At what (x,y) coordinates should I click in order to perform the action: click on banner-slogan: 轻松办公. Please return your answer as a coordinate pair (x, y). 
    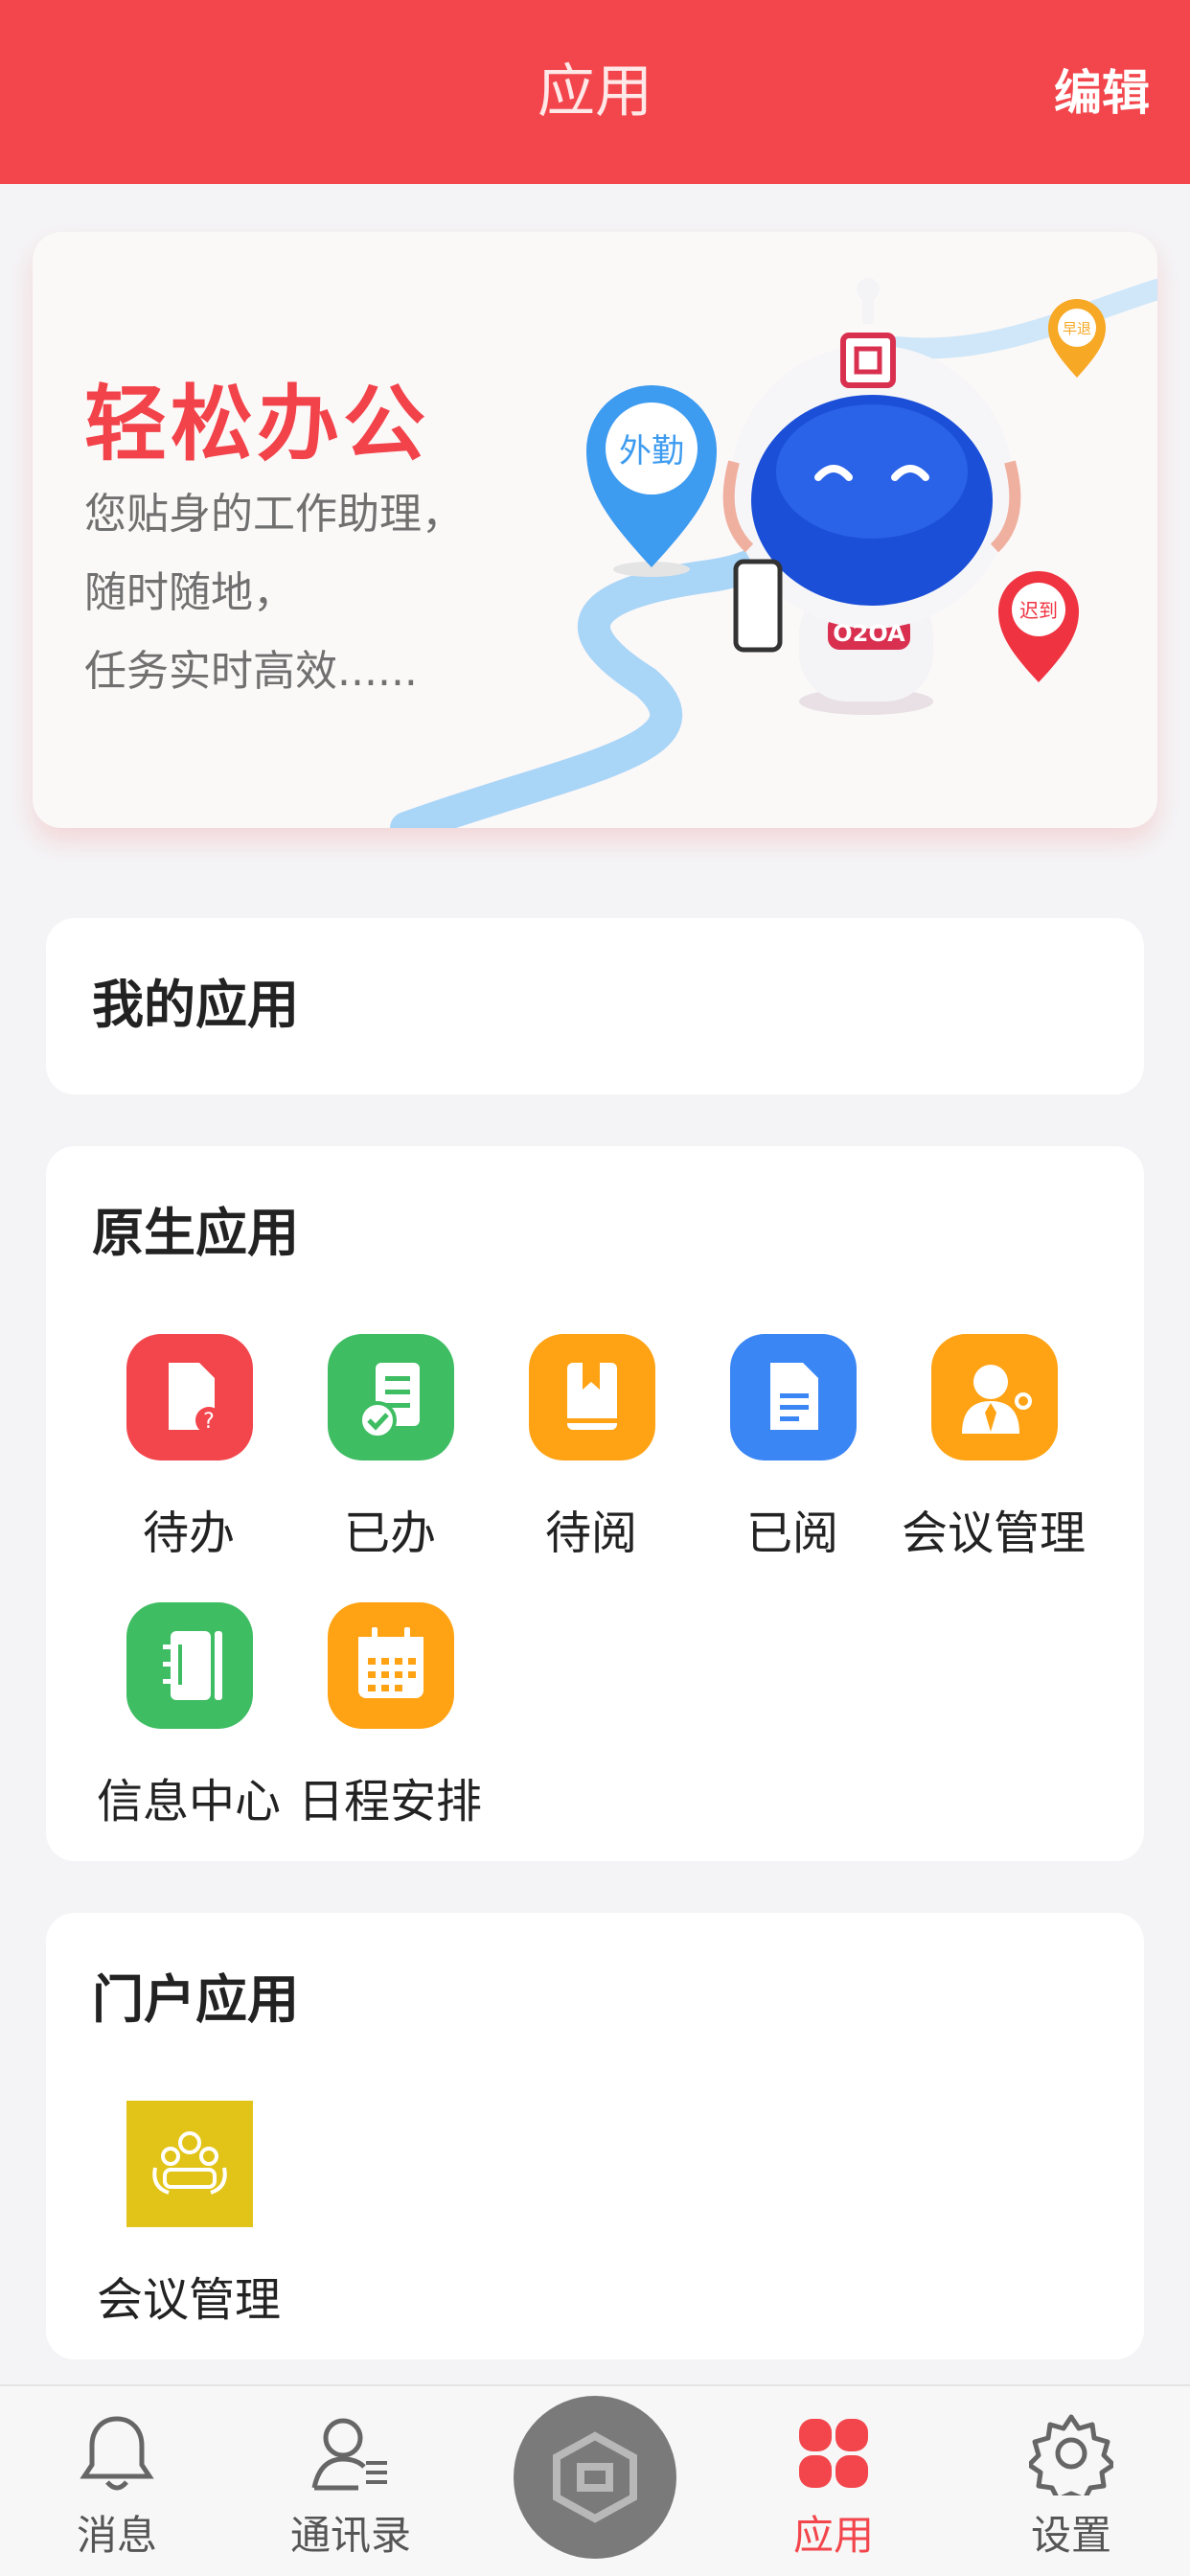
    Looking at the image, I should click on (256, 424).